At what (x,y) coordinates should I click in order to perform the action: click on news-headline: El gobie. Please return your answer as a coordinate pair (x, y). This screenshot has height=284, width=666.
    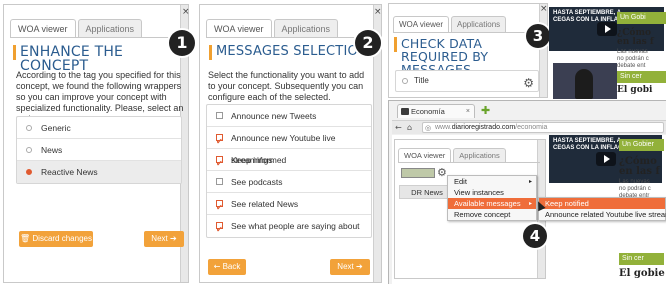
    Looking at the image, I should click on (642, 274).